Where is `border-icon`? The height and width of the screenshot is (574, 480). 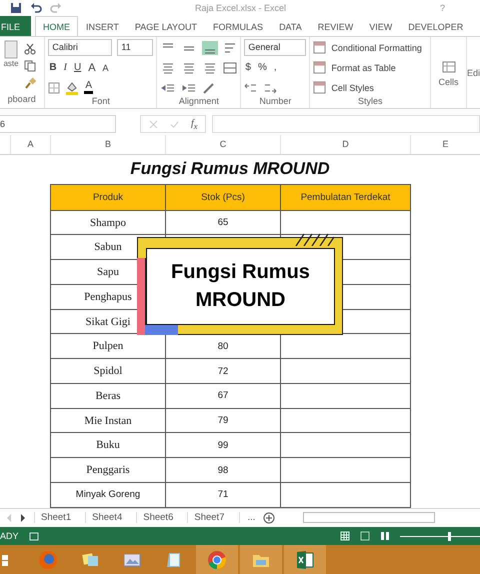
border-icon is located at coordinates (54, 88).